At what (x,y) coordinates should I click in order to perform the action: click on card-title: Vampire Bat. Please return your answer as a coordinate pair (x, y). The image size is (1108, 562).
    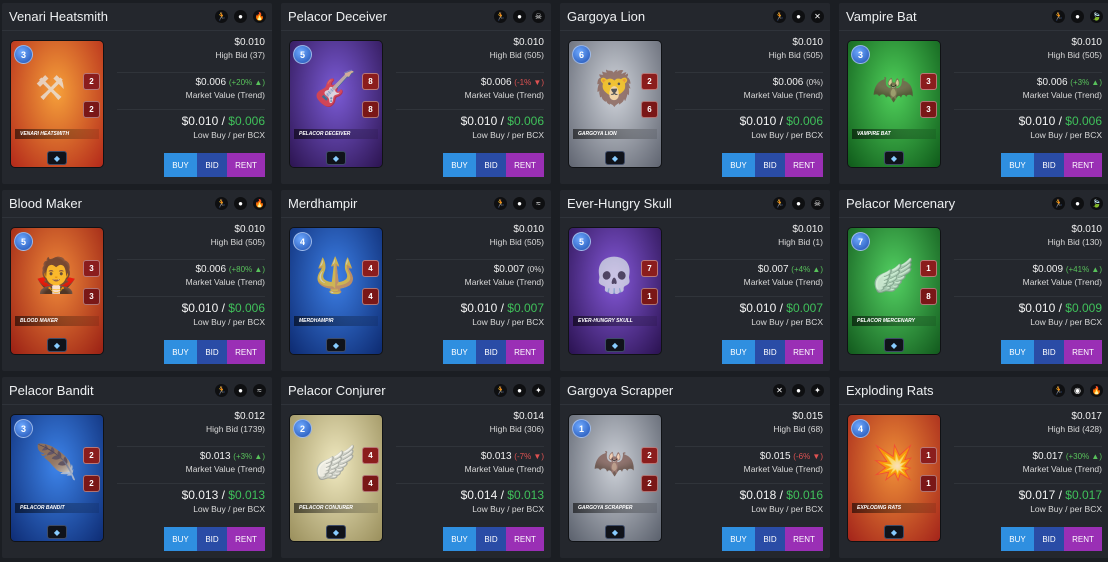
    Looking at the image, I should click on (949, 16).